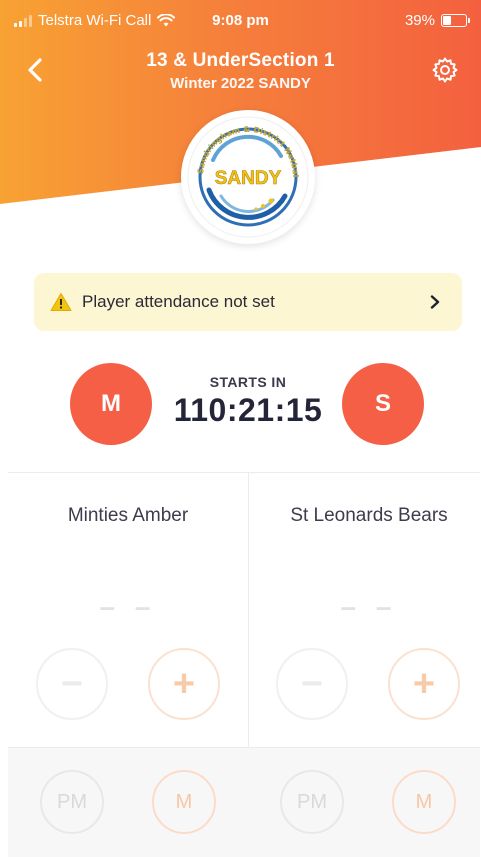 The image size is (481, 857). What do you see at coordinates (240, 83) in the screenshot?
I see `page-subtitle: Winter 2022 SANDY` at bounding box center [240, 83].